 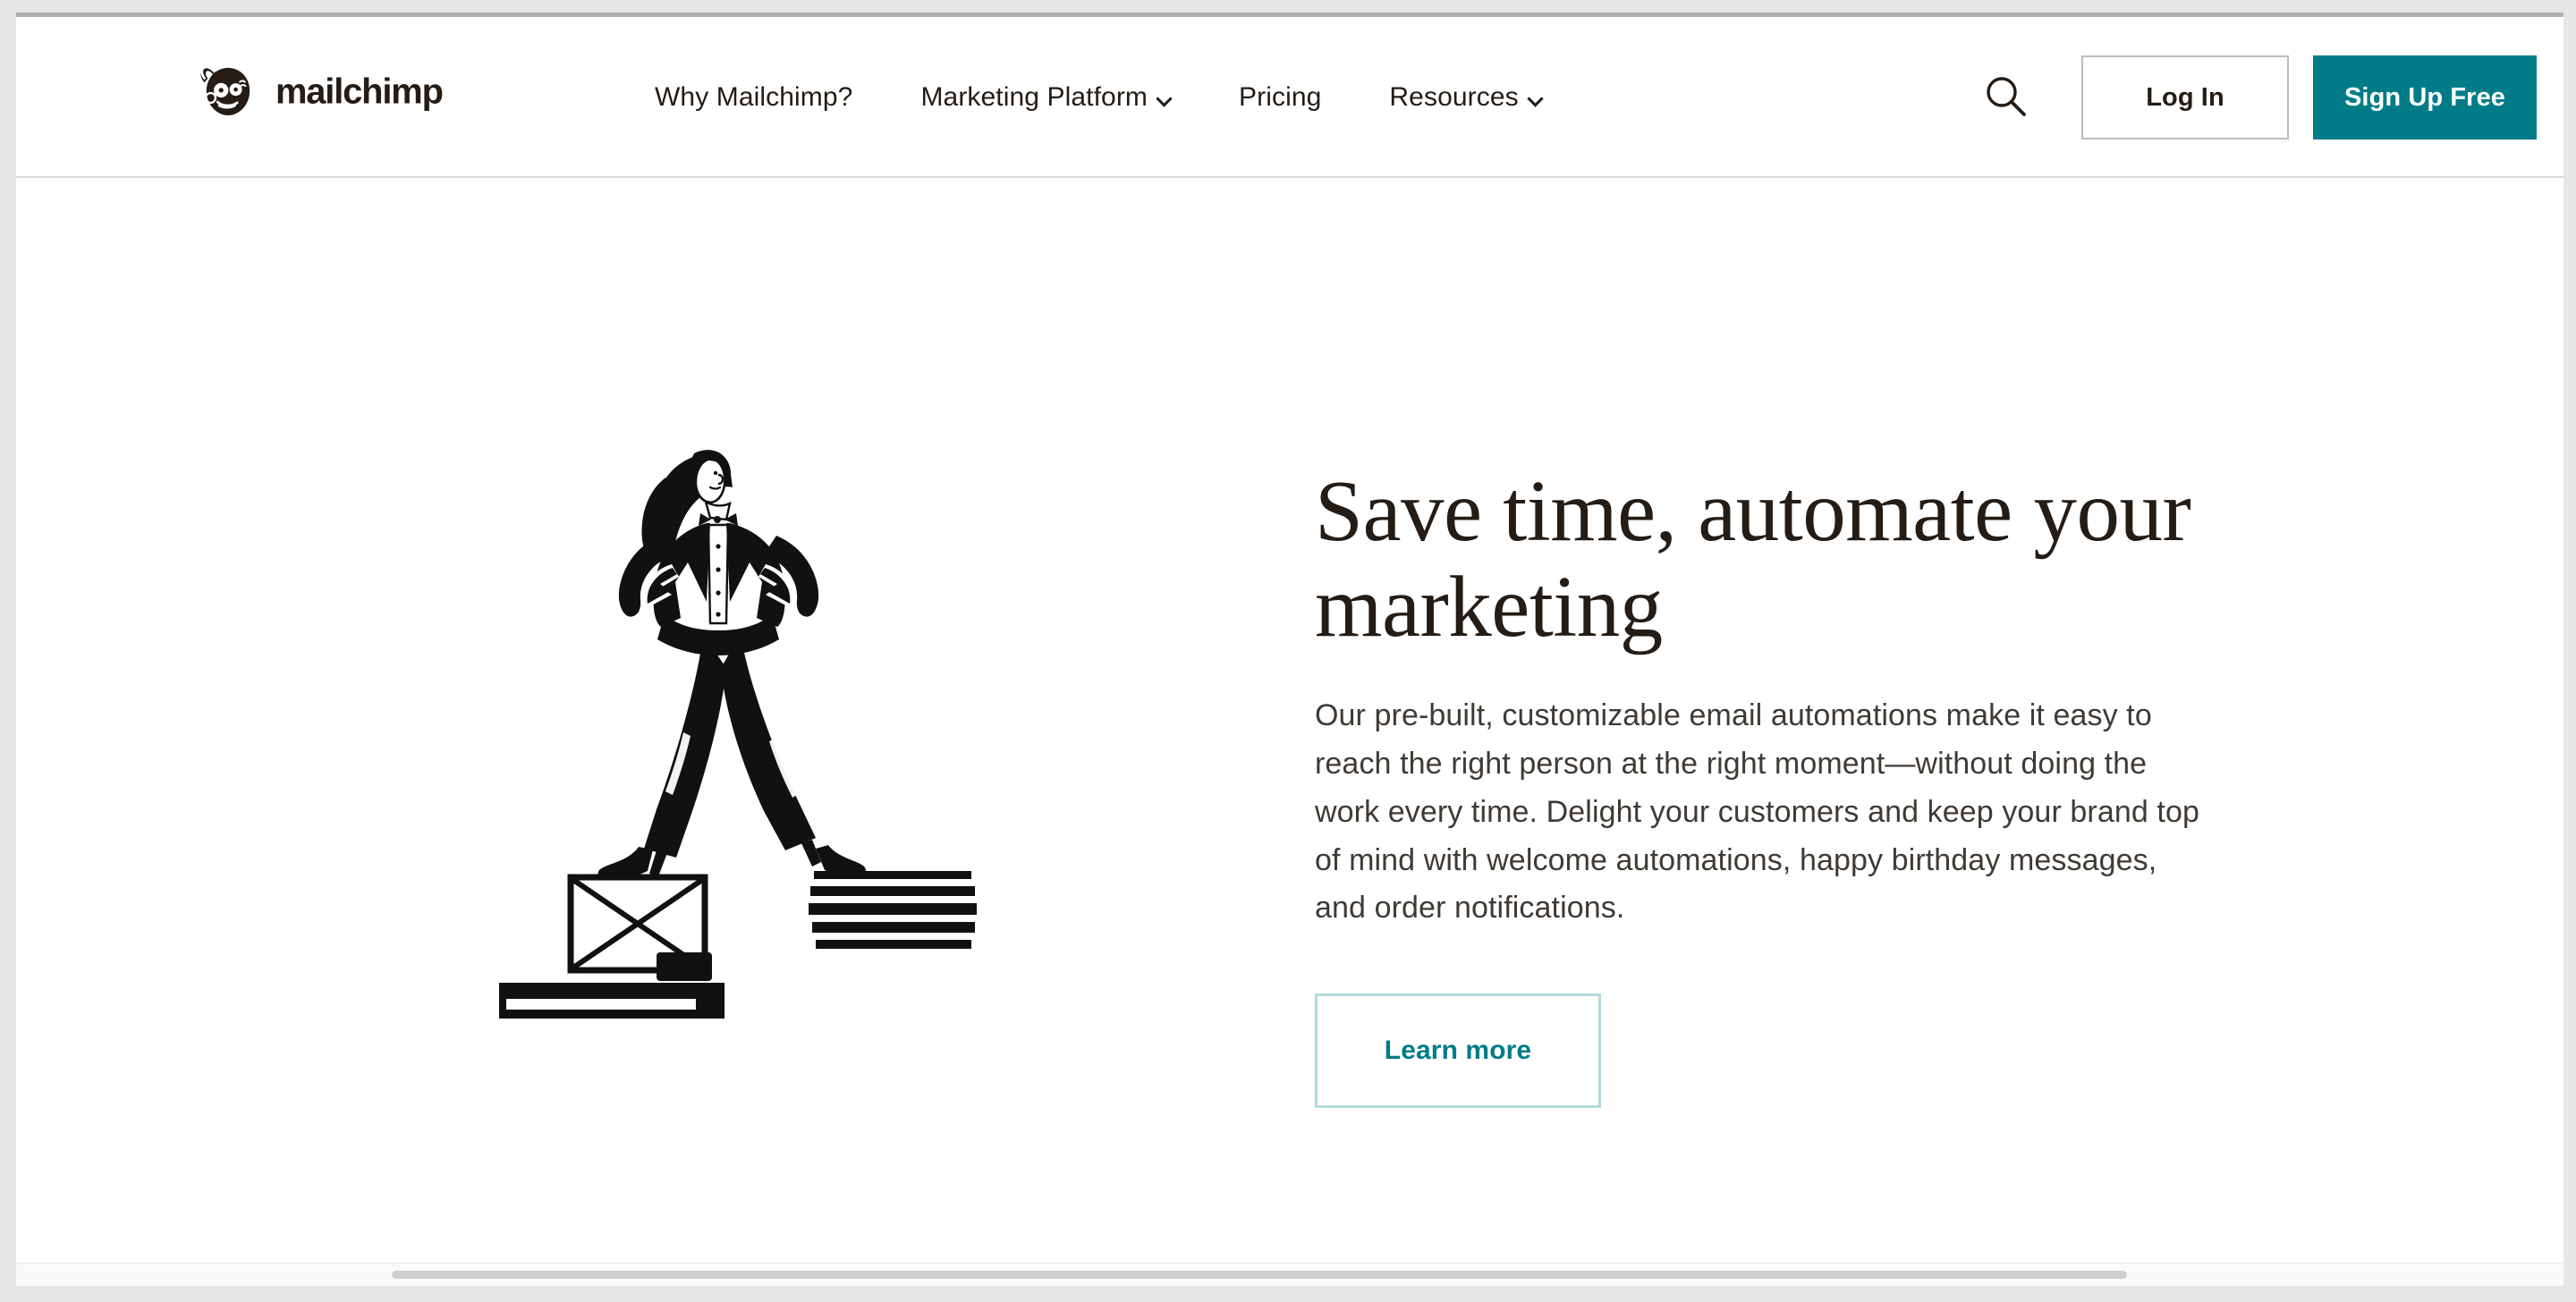 I want to click on learn-more-button: Learn more, so click(x=1458, y=1050).